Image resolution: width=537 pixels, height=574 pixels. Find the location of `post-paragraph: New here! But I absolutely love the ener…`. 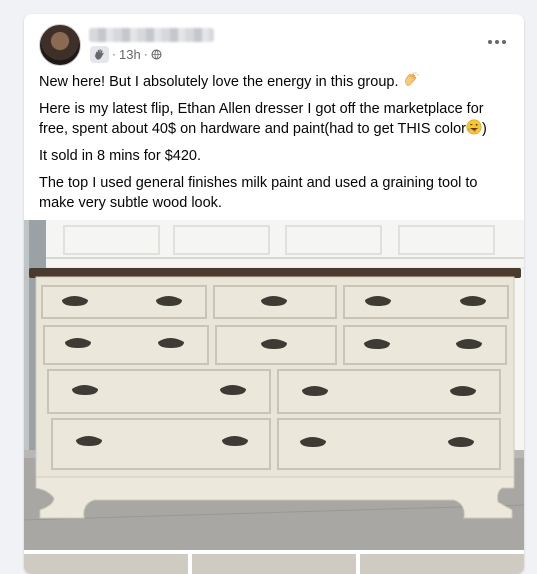

post-paragraph: New here! But I absolutely love the ener… is located at coordinates (276, 82).